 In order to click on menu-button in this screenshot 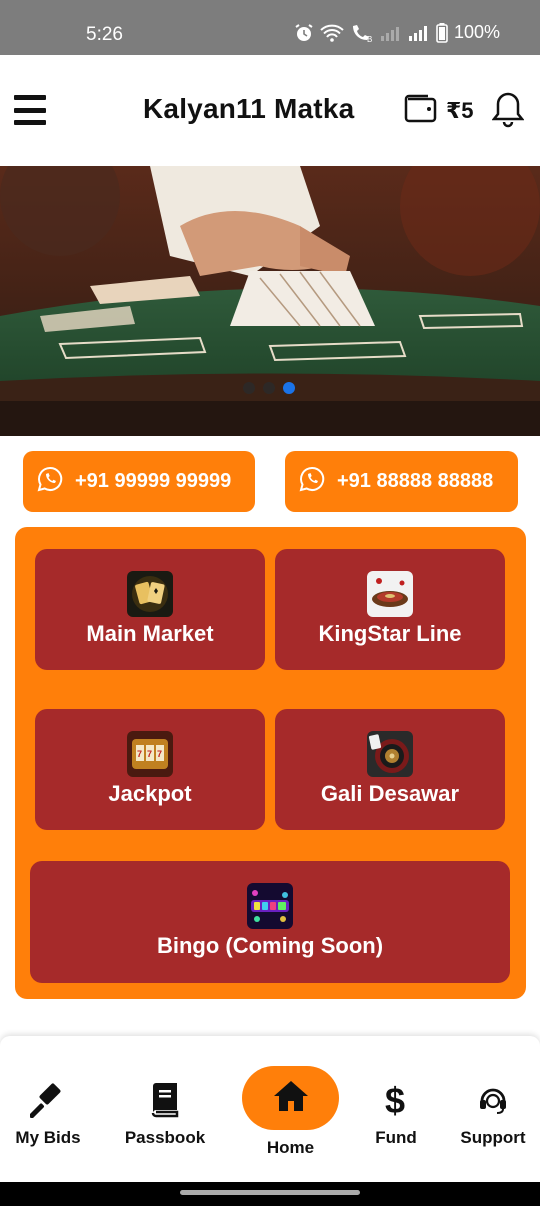, I will do `click(30, 110)`.